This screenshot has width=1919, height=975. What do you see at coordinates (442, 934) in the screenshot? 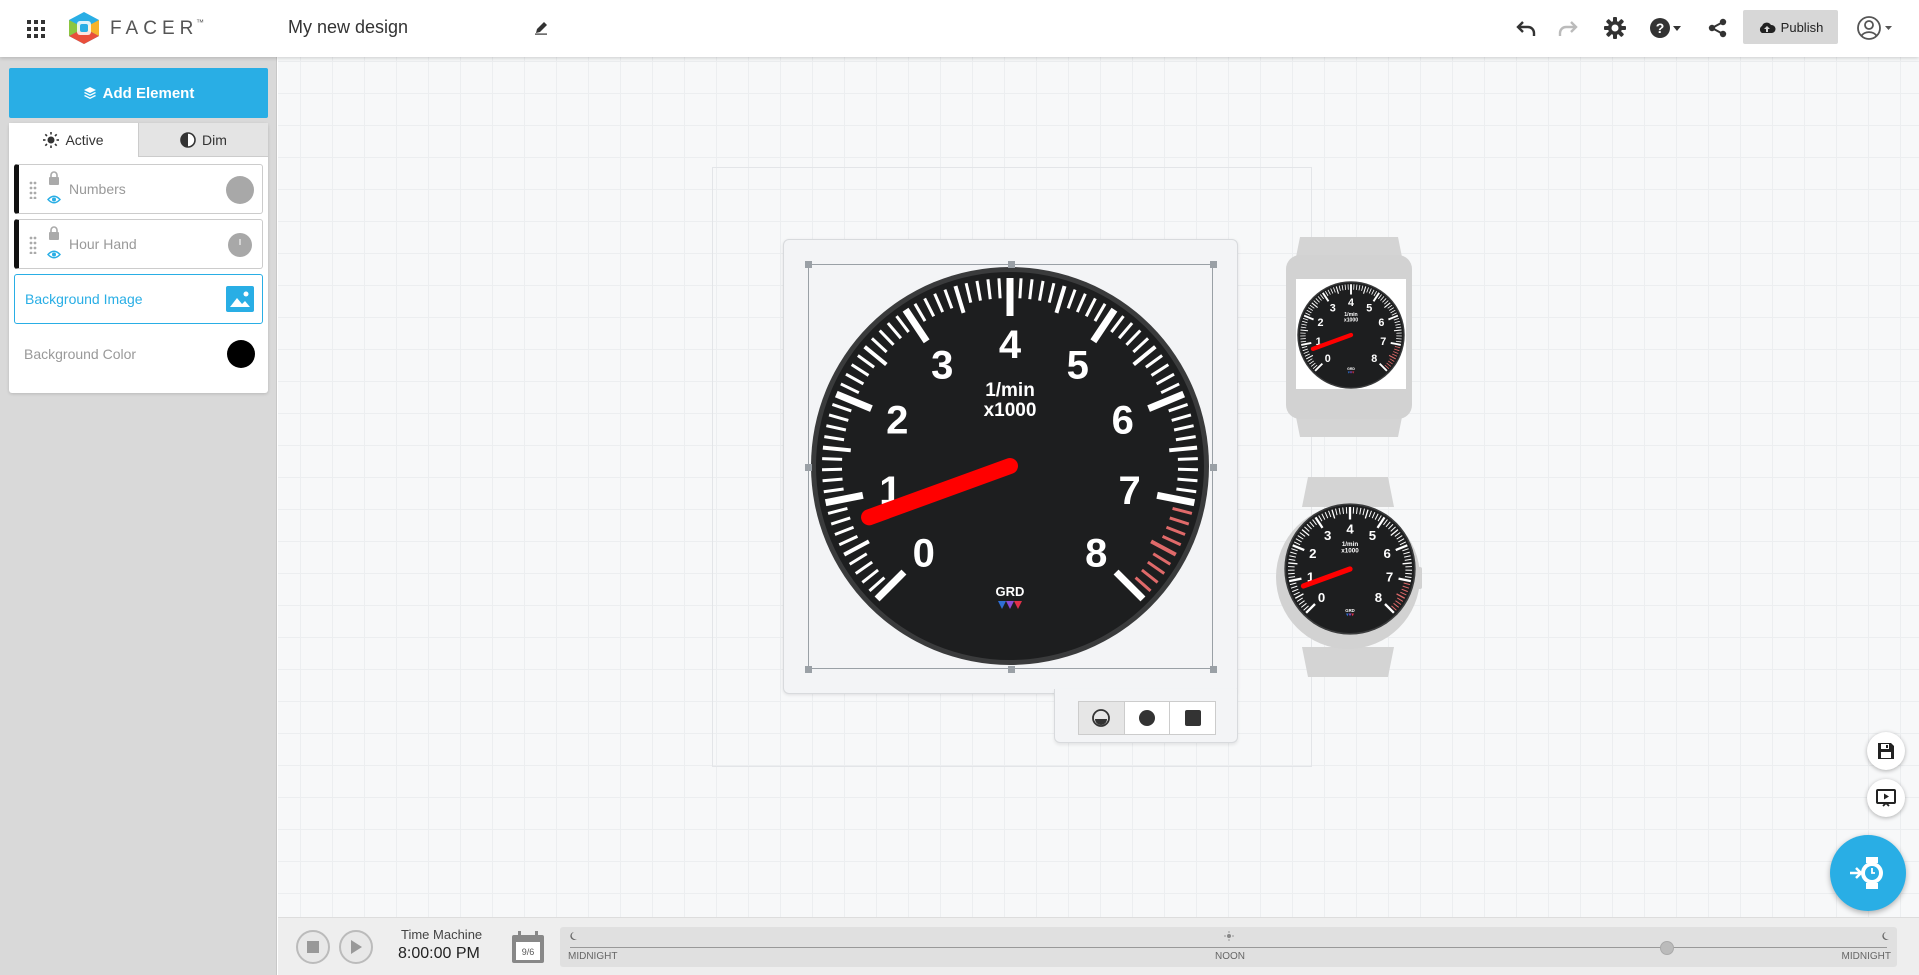
I see `time-machine-title: Time Machine` at bounding box center [442, 934].